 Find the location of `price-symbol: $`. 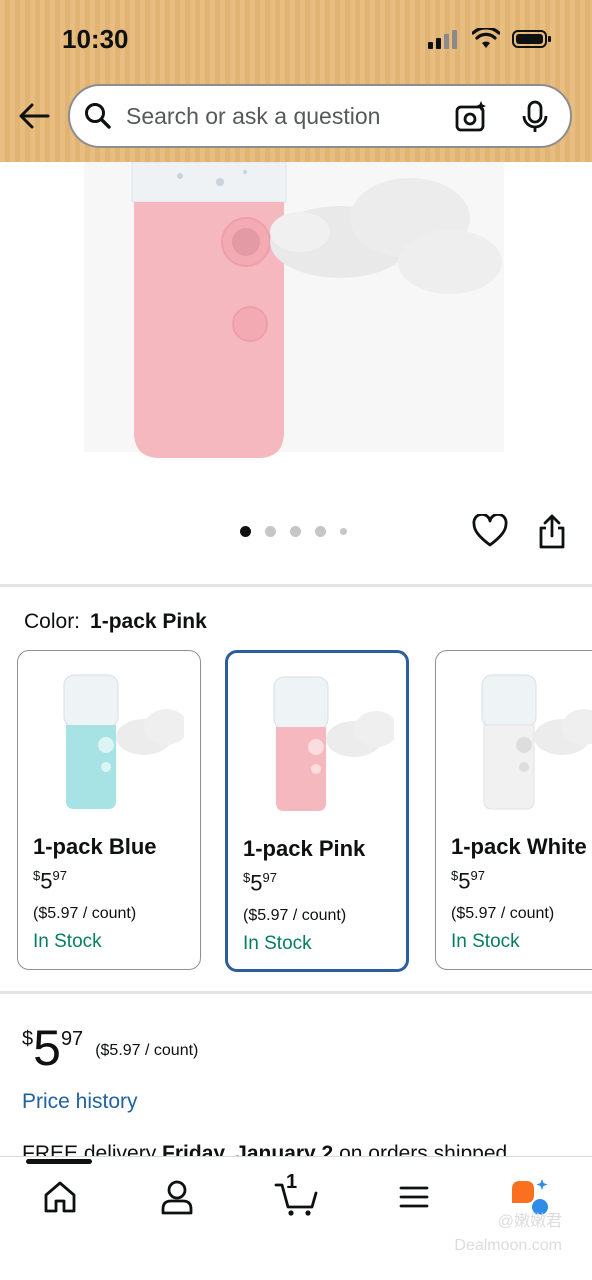

price-symbol: $ is located at coordinates (28, 1039).